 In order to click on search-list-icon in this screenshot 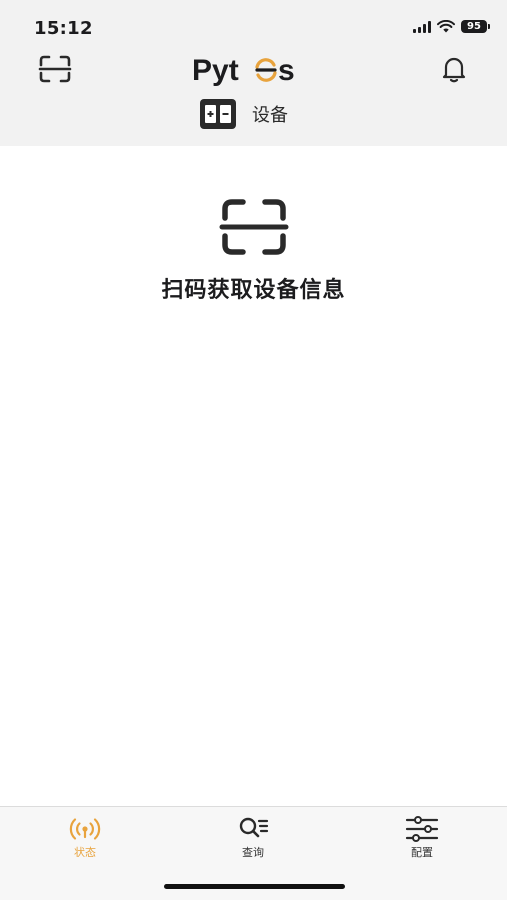, I will do `click(254, 827)`.